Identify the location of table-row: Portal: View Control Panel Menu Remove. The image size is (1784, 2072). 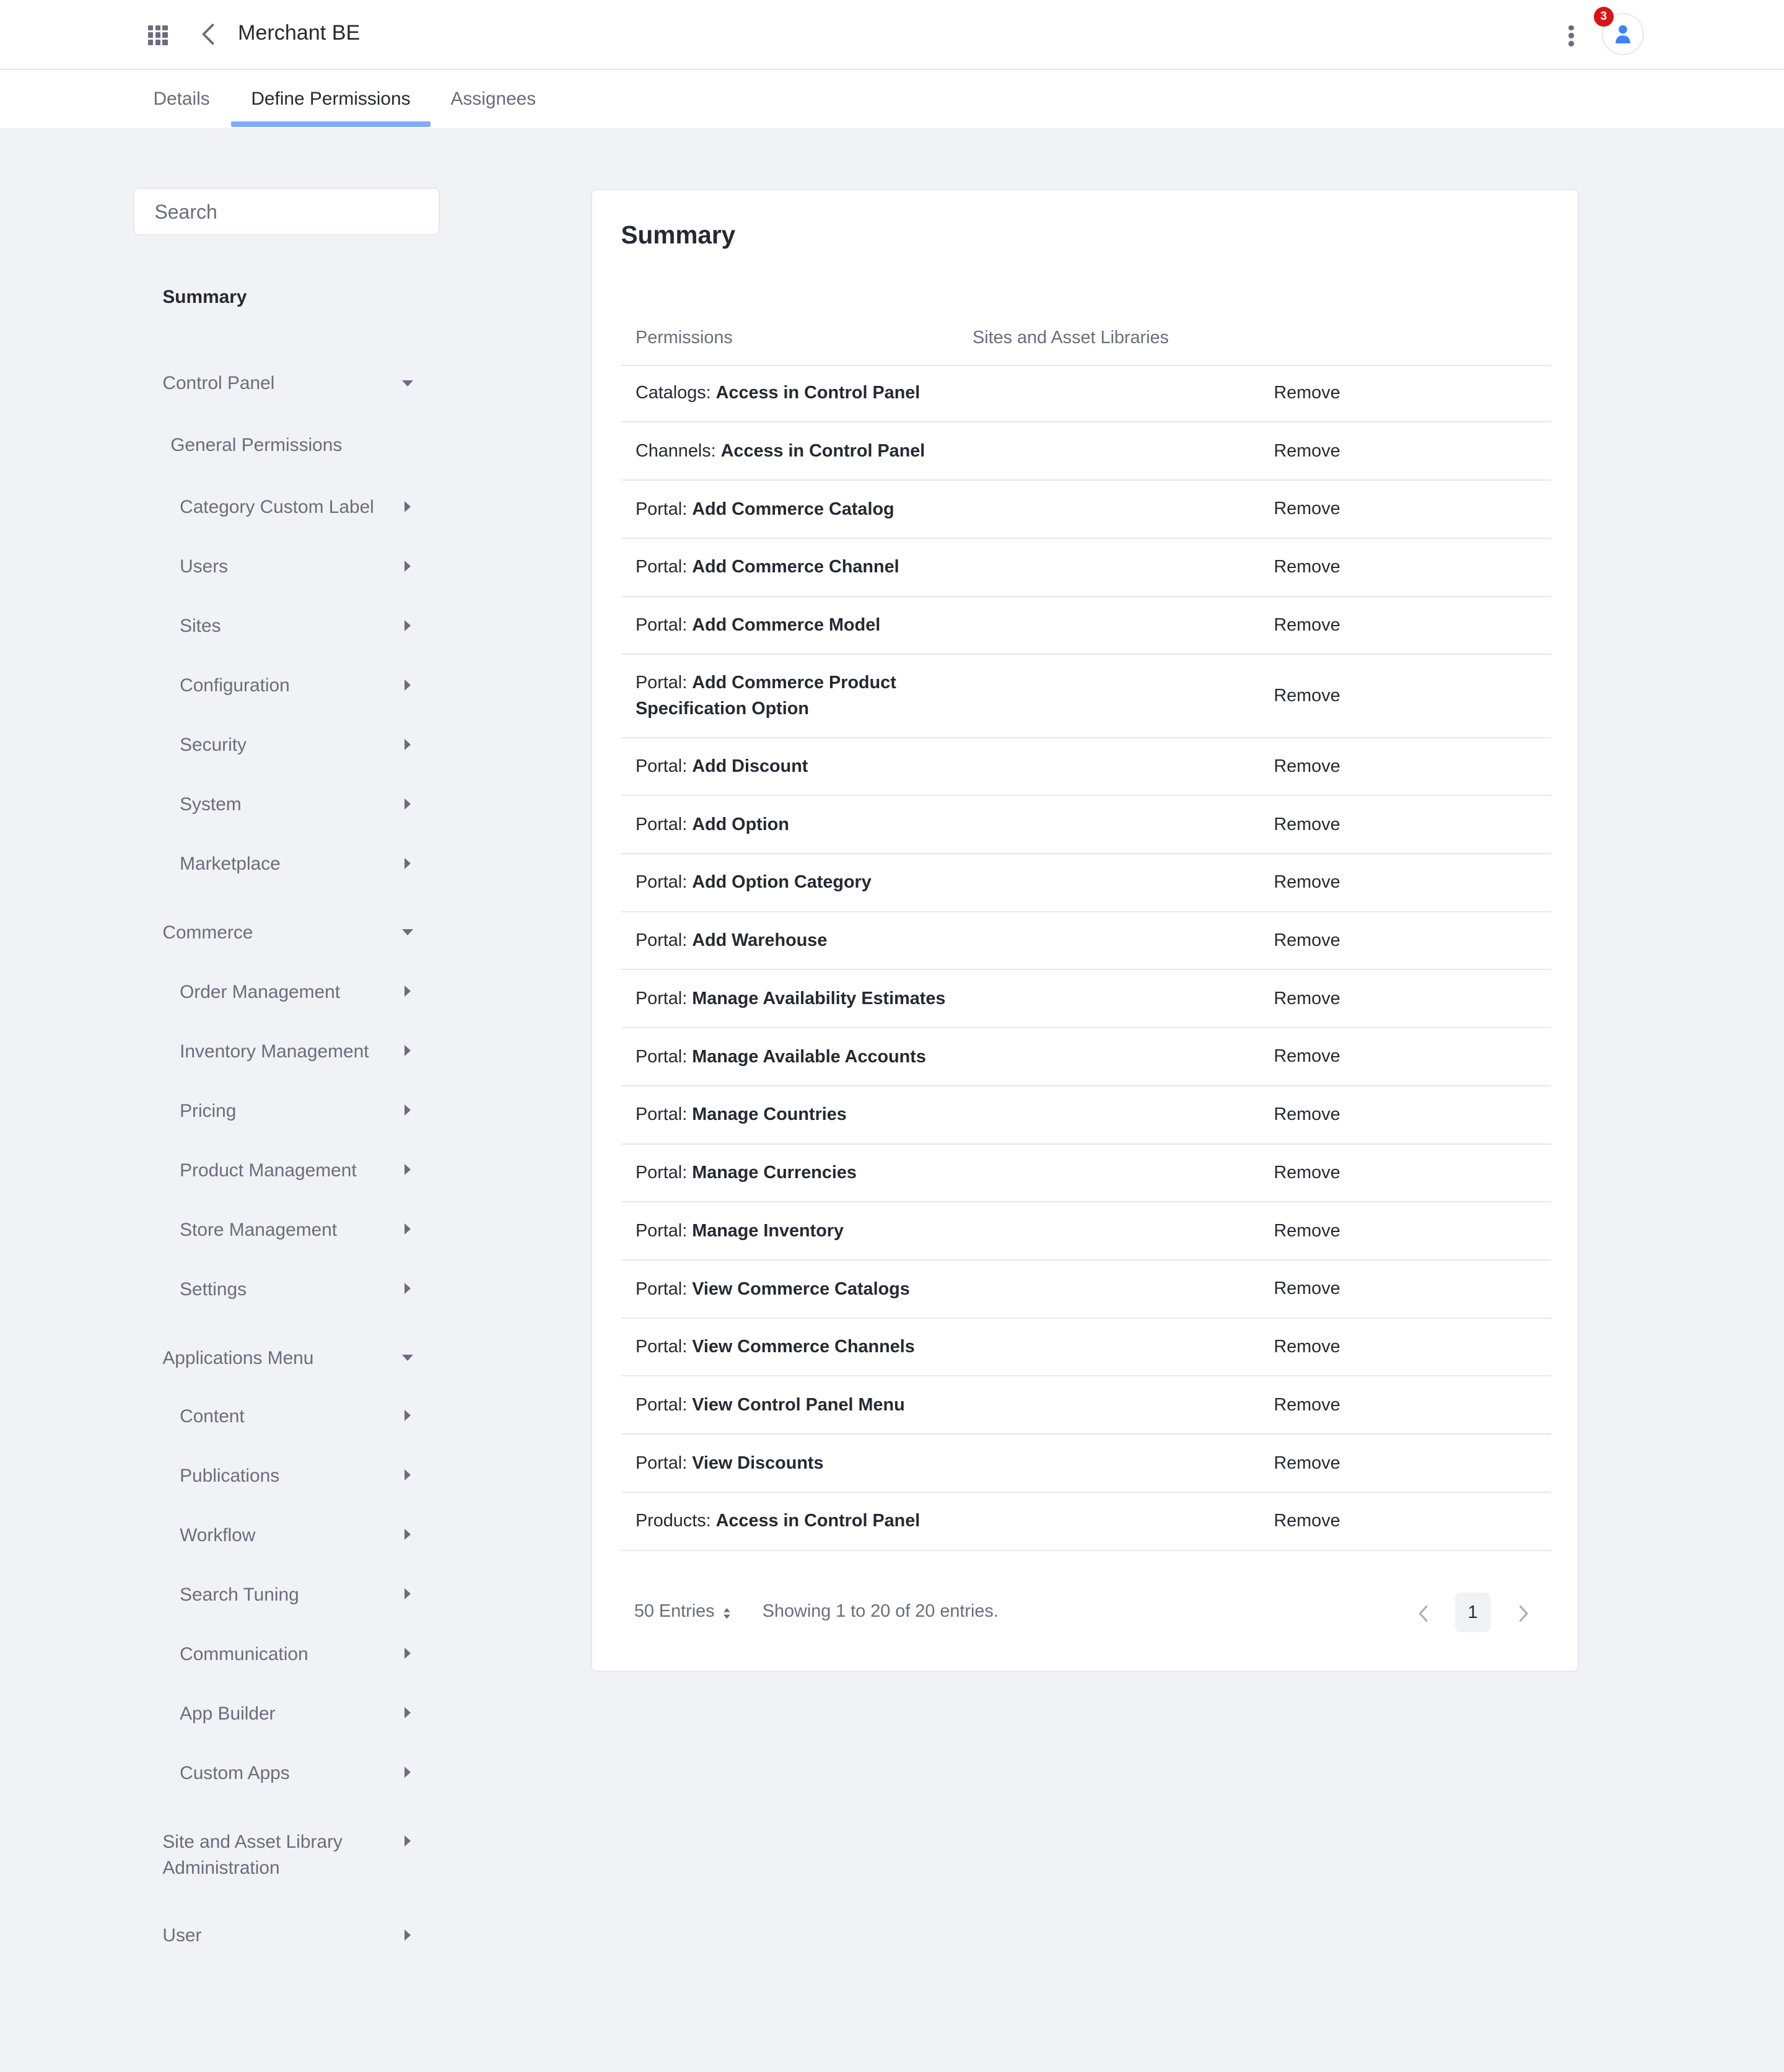
(1086, 1405).